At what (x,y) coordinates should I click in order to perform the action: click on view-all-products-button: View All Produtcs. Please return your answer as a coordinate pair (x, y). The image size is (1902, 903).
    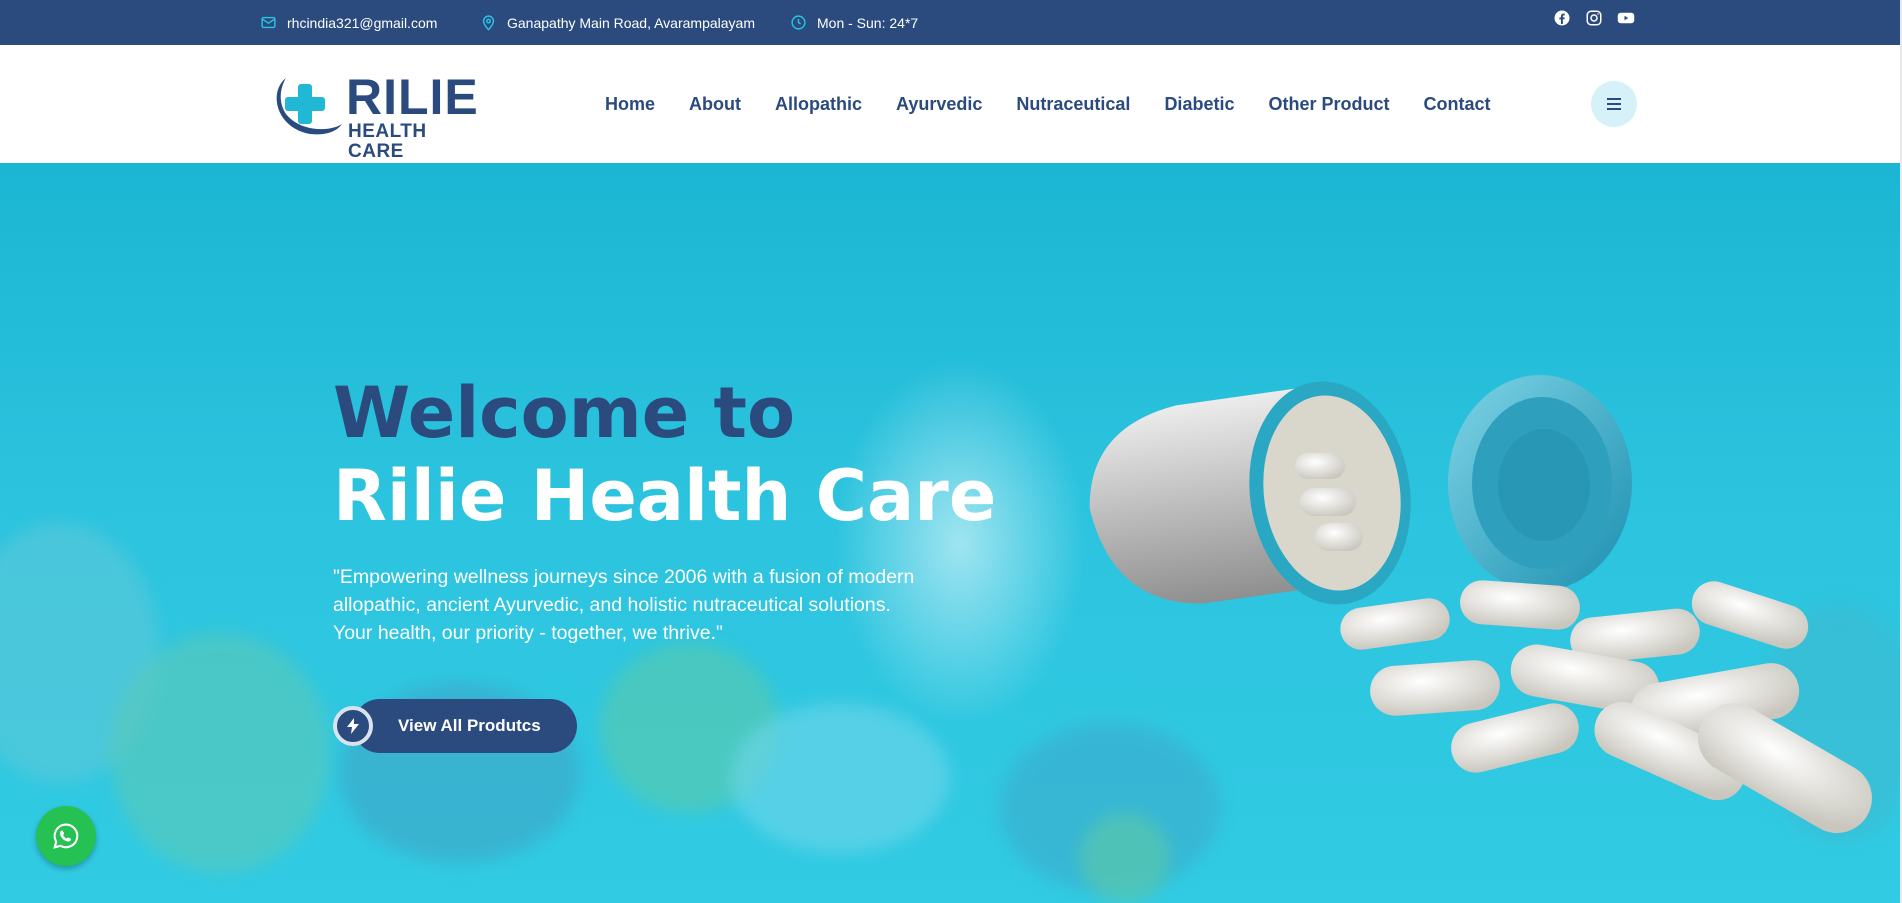
    Looking at the image, I should click on (455, 726).